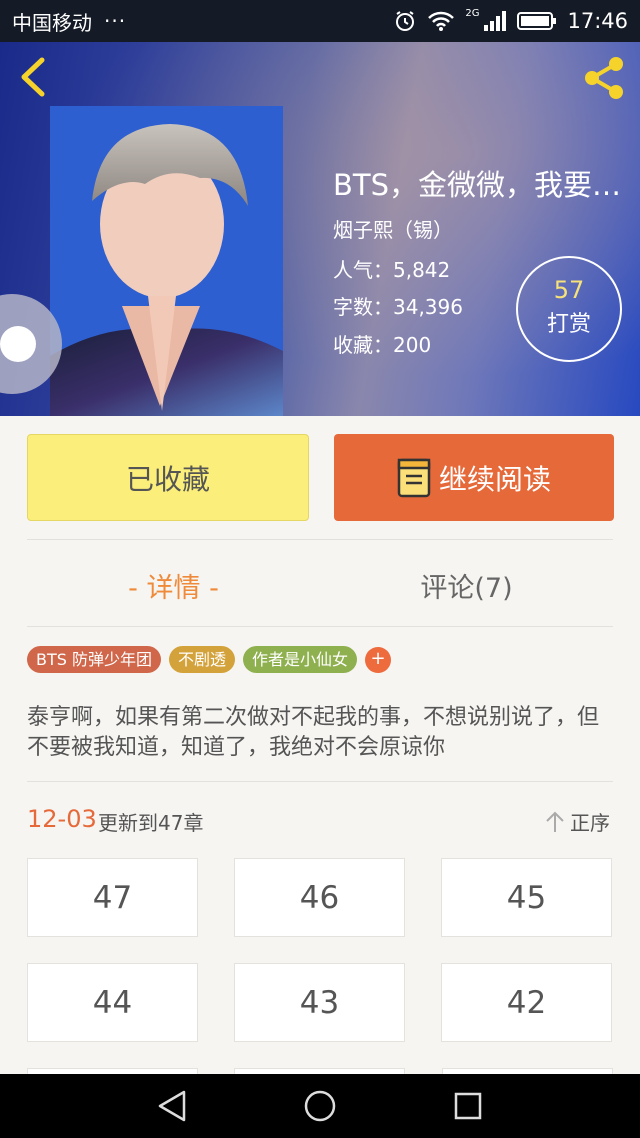 This screenshot has width=640, height=1138. Describe the element at coordinates (569, 309) in the screenshot. I see `reward-button: 57 打赏` at that location.